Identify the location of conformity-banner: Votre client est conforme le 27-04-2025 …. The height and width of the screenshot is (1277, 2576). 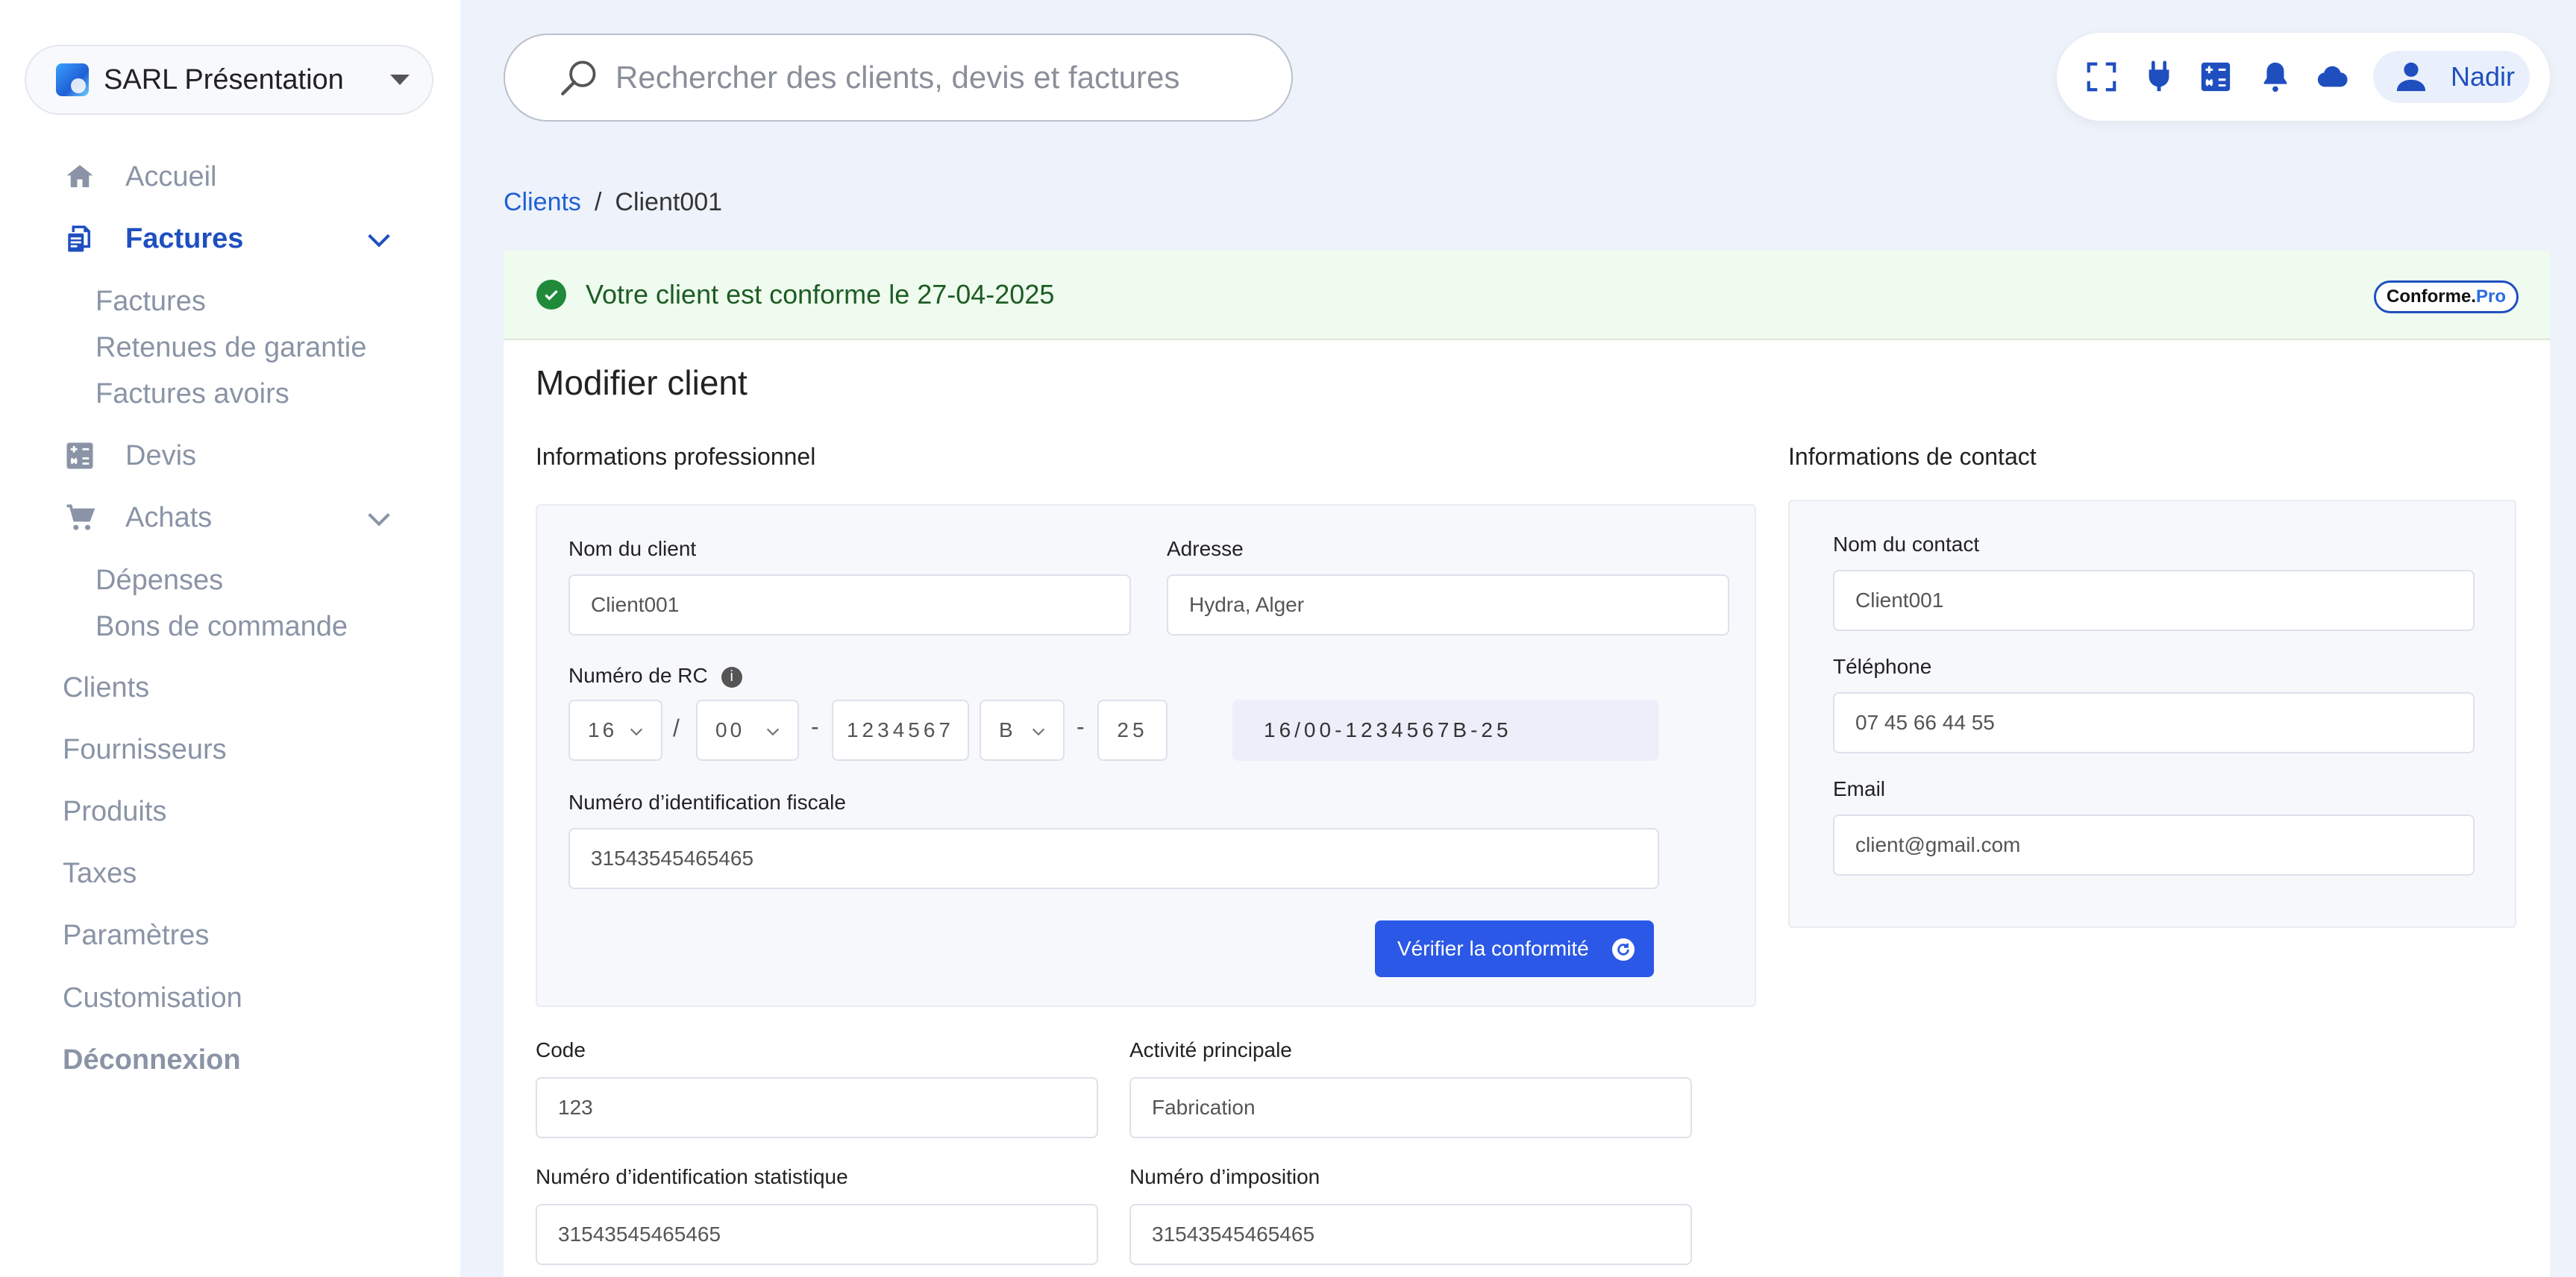
(1527, 295).